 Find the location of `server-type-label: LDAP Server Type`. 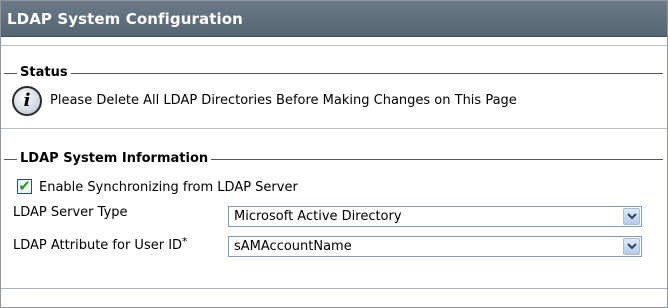

server-type-label: LDAP Server Type is located at coordinates (70, 212).